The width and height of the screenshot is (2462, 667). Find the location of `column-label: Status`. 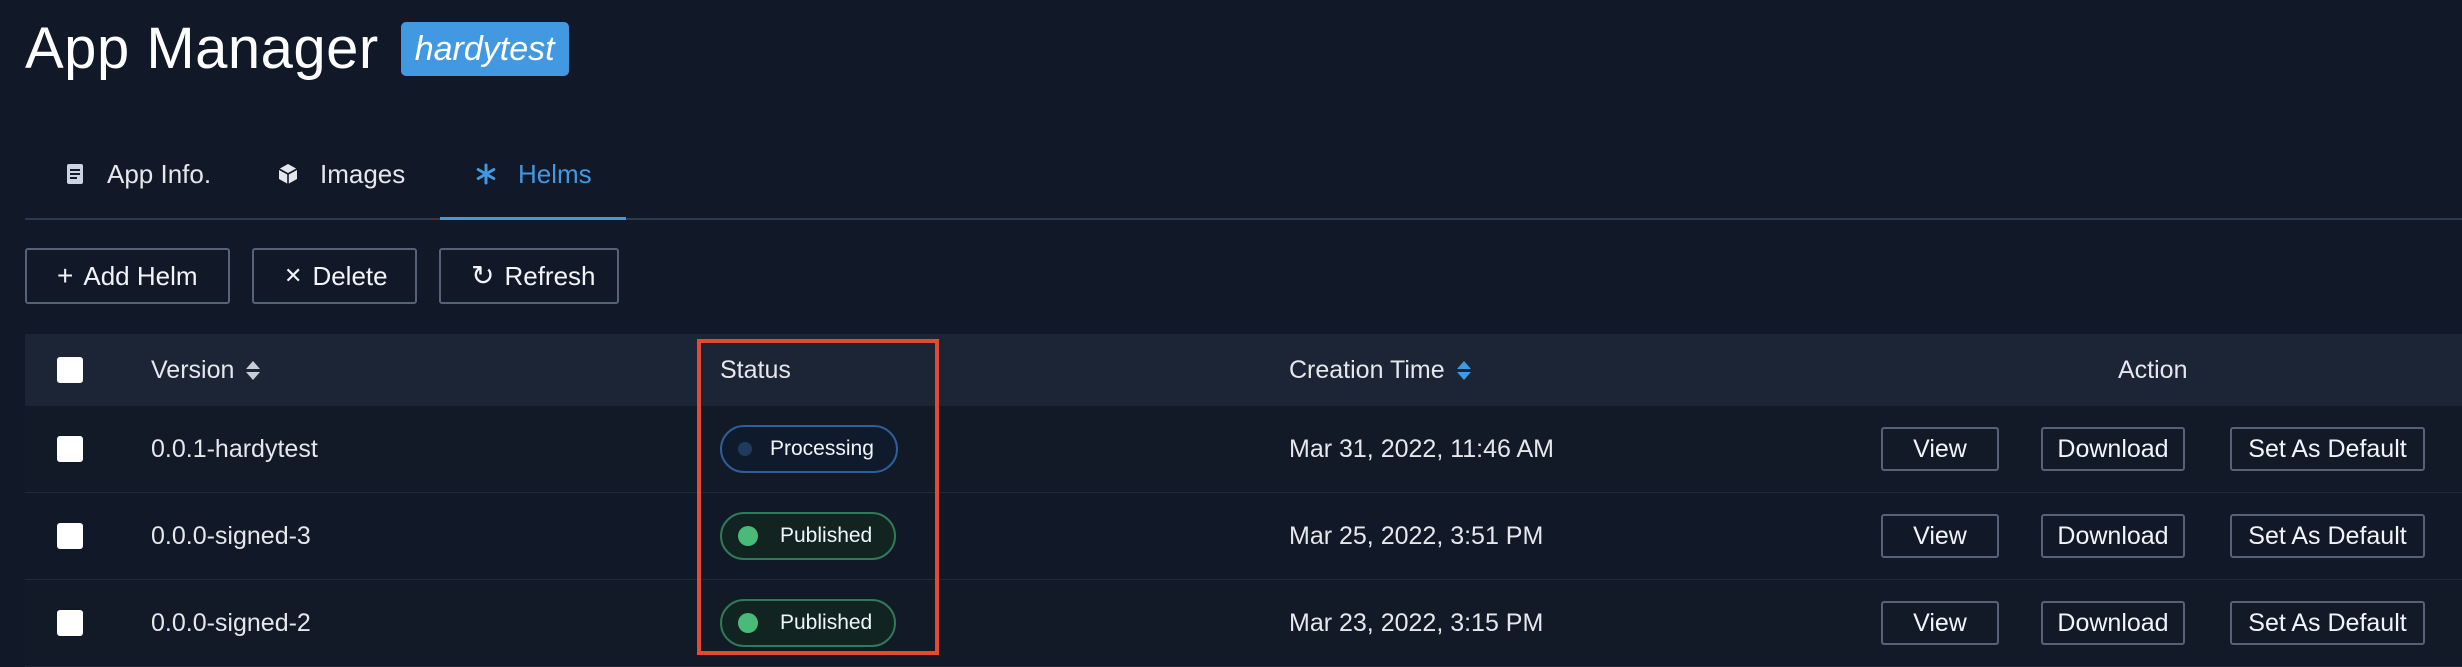

column-label: Status is located at coordinates (755, 369).